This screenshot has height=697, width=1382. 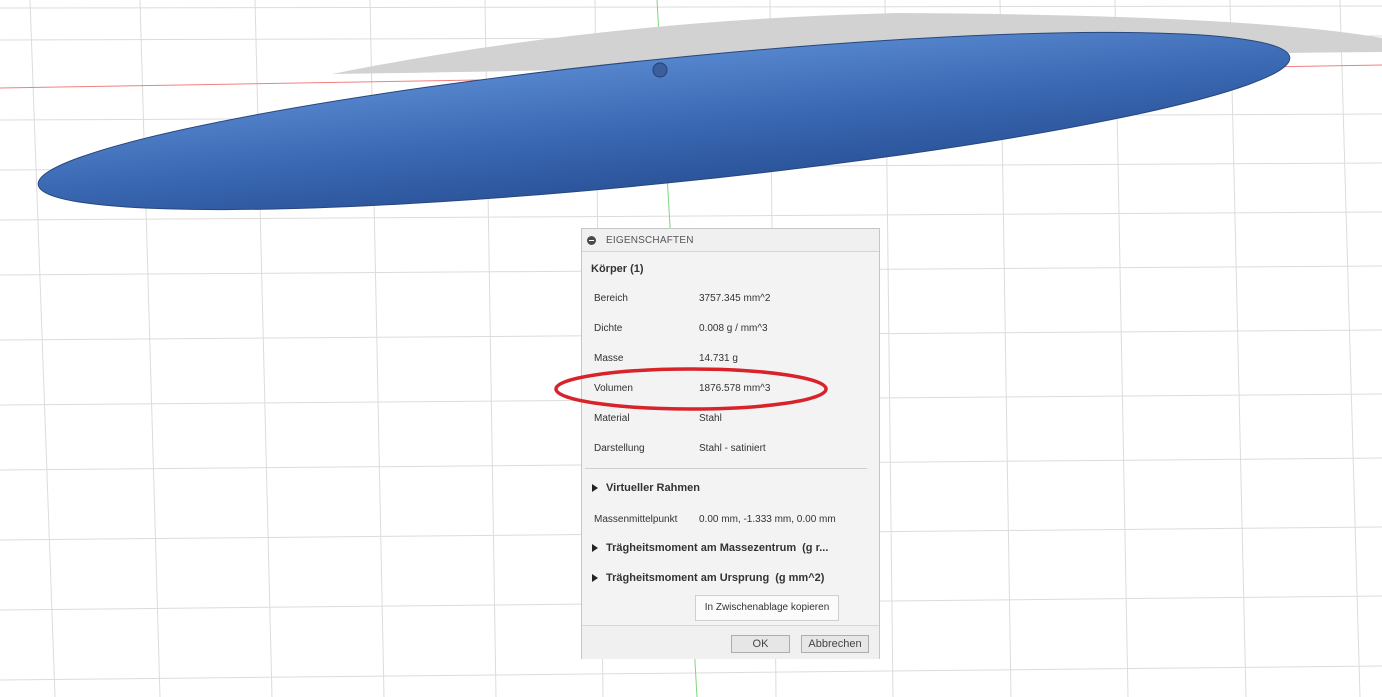 What do you see at coordinates (636, 519) in the screenshot?
I see `center-of-mass-label: Massenmittelpunkt` at bounding box center [636, 519].